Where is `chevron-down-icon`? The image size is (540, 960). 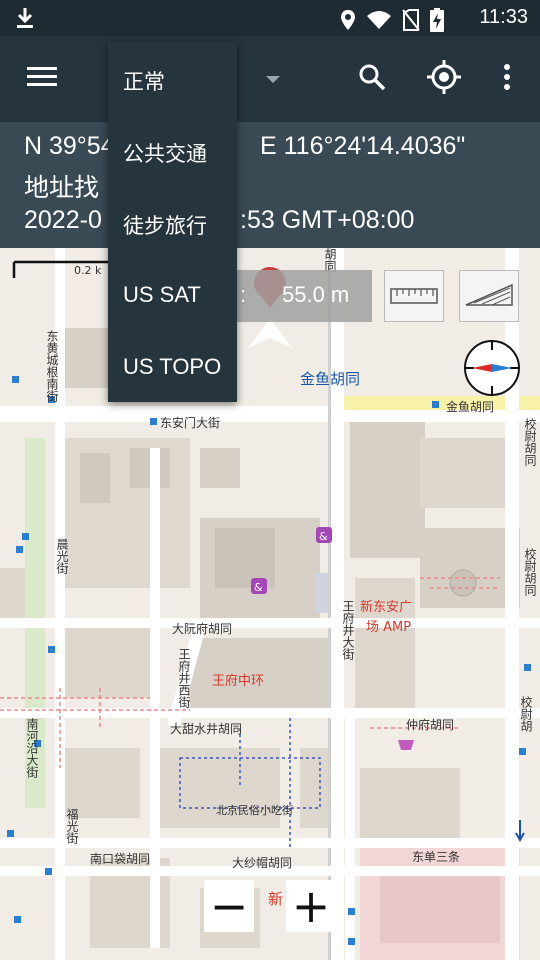 chevron-down-icon is located at coordinates (273, 79).